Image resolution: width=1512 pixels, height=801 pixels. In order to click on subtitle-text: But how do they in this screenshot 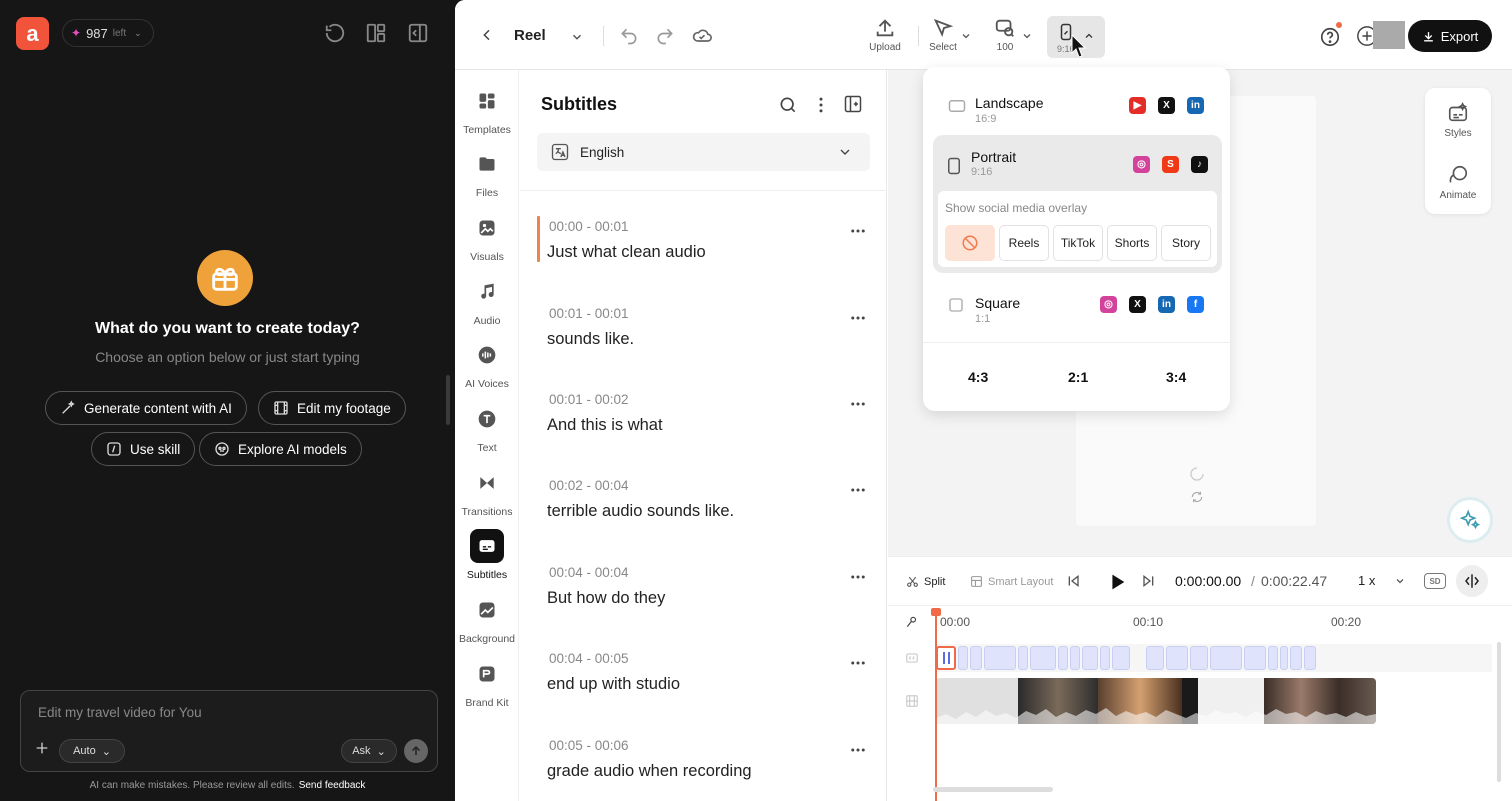, I will do `click(606, 598)`.